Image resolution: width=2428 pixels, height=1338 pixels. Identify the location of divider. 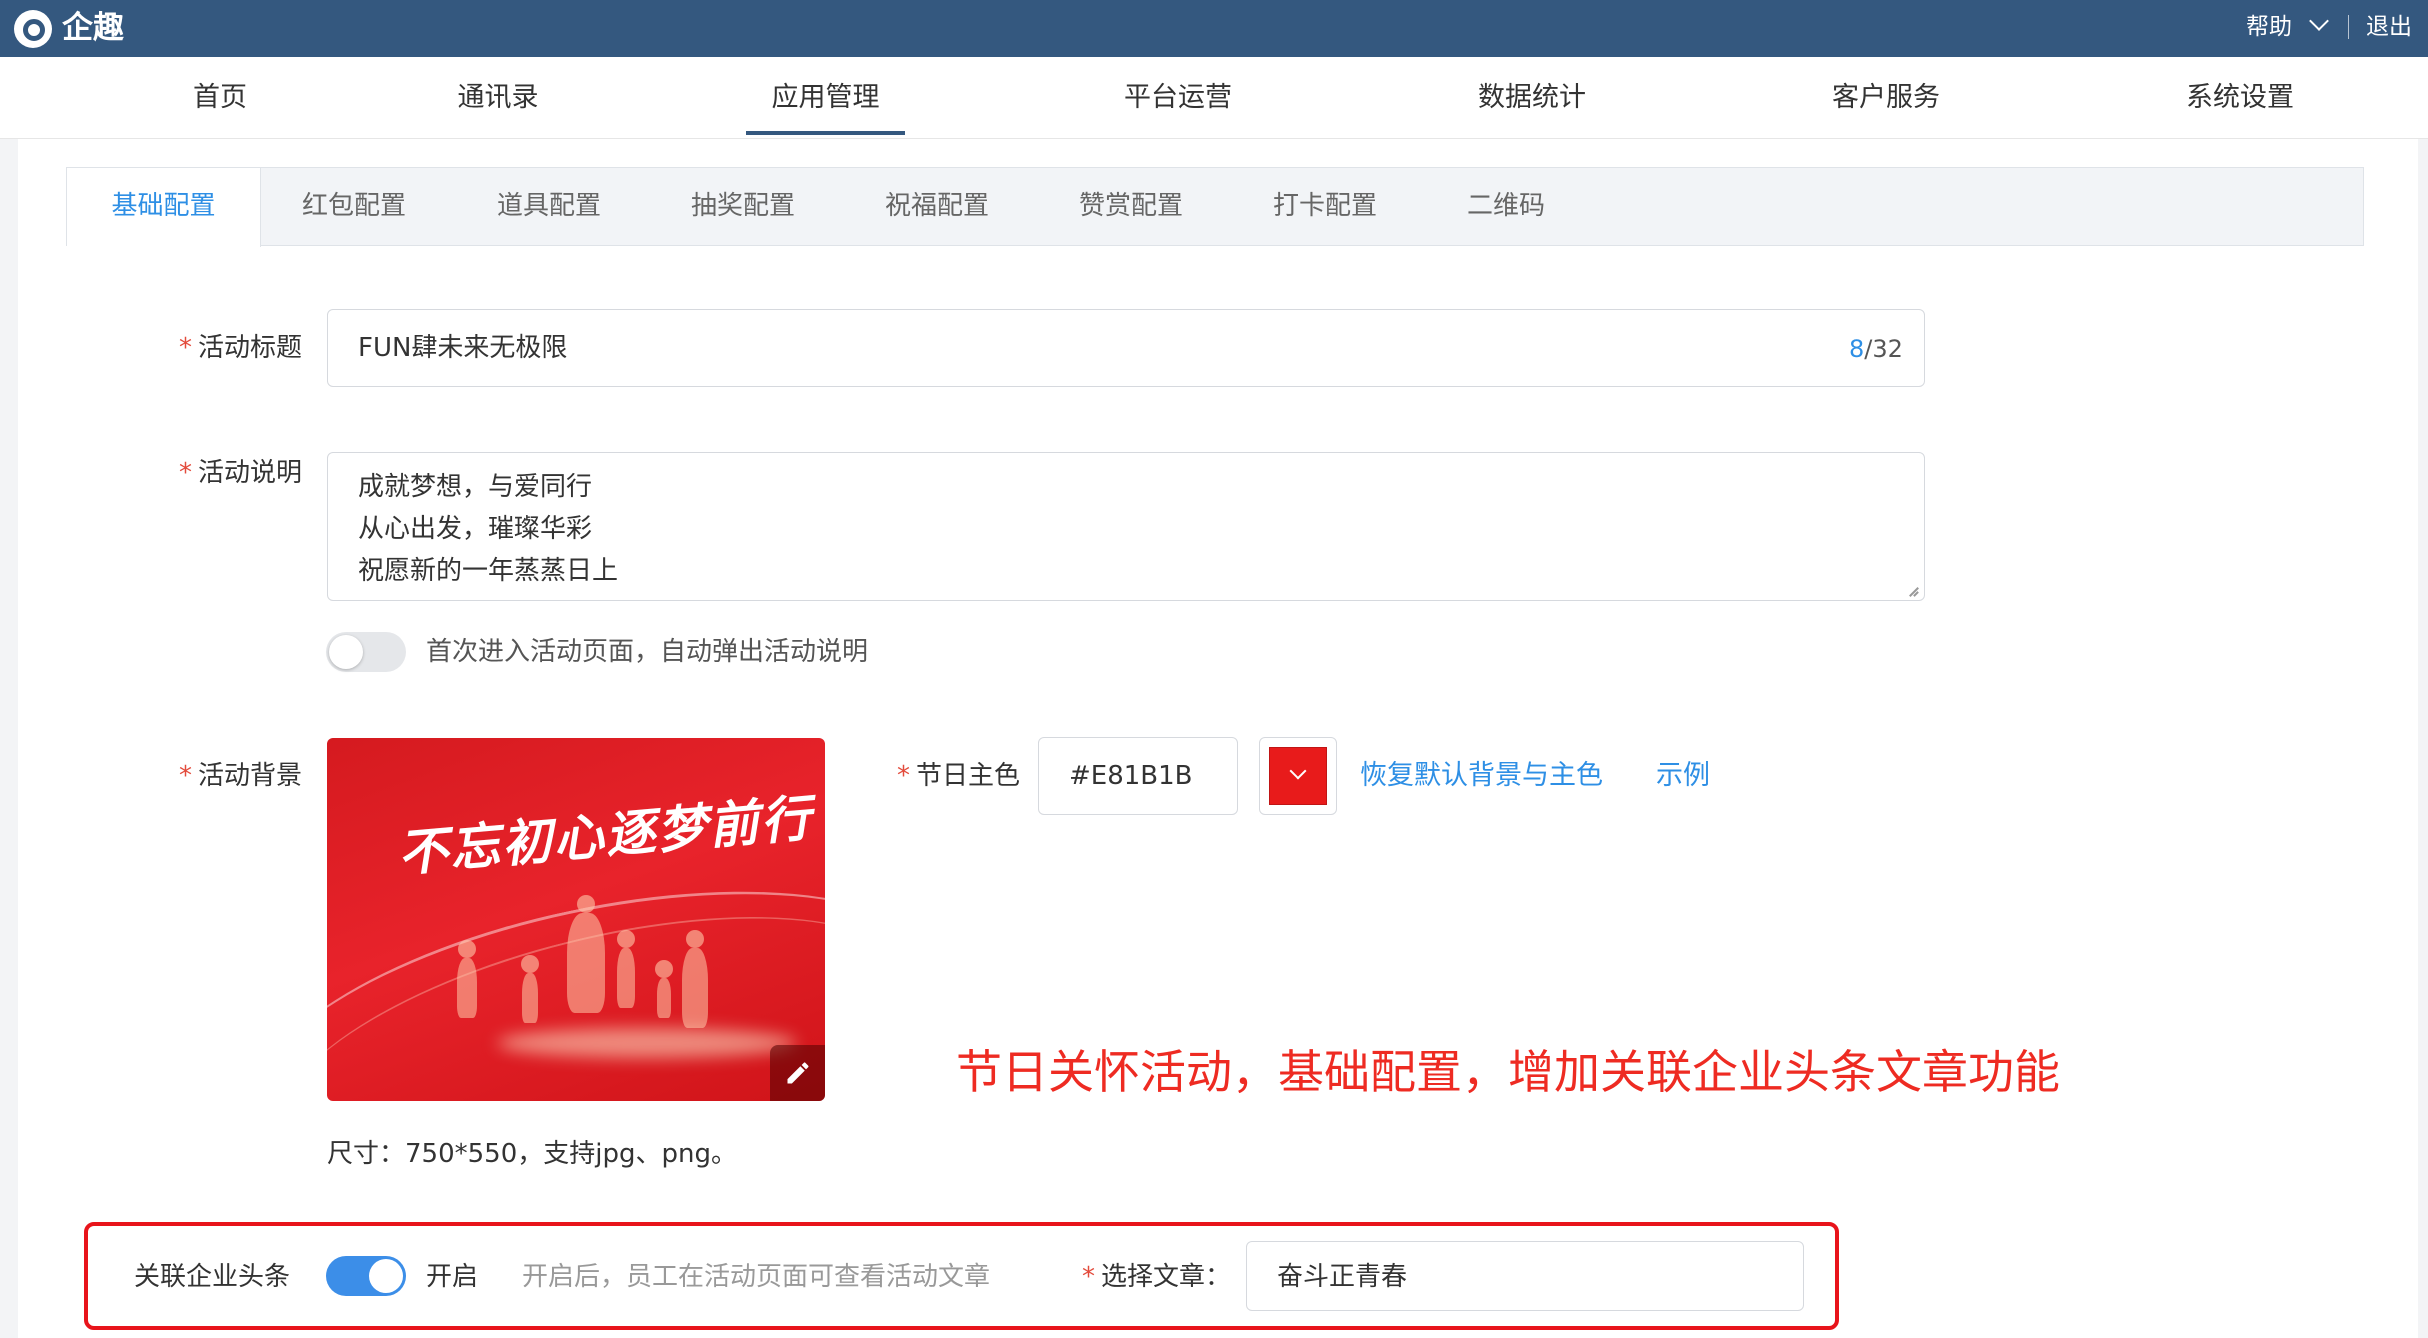
(2348, 27).